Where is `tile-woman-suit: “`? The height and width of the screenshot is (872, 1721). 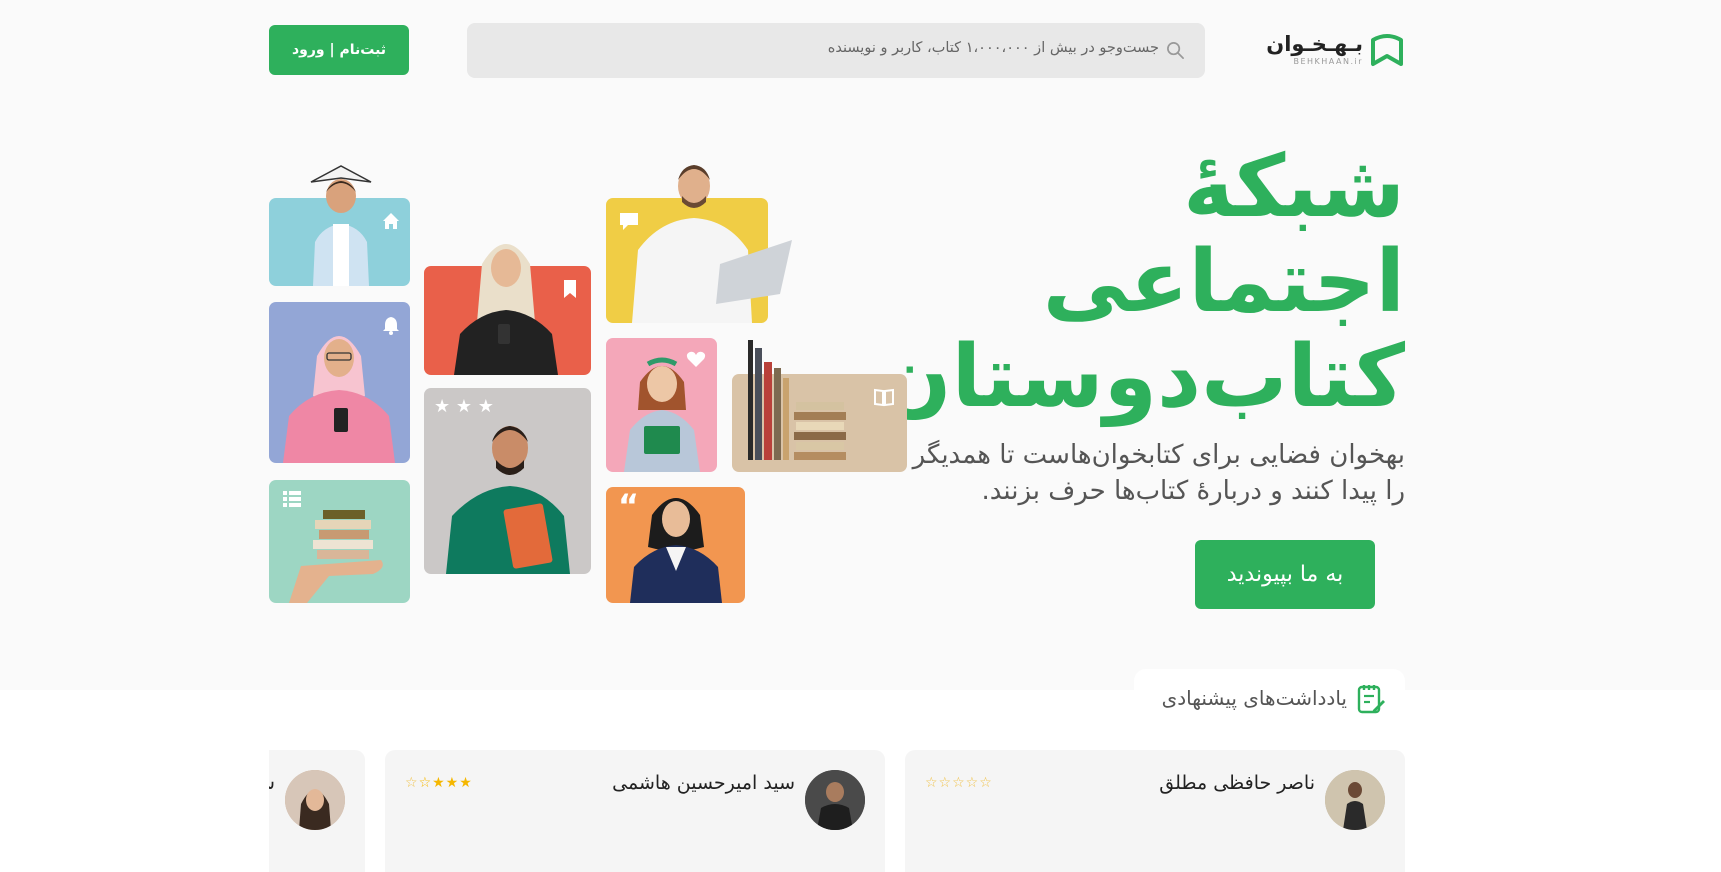
tile-woman-suit: “ is located at coordinates (675, 545).